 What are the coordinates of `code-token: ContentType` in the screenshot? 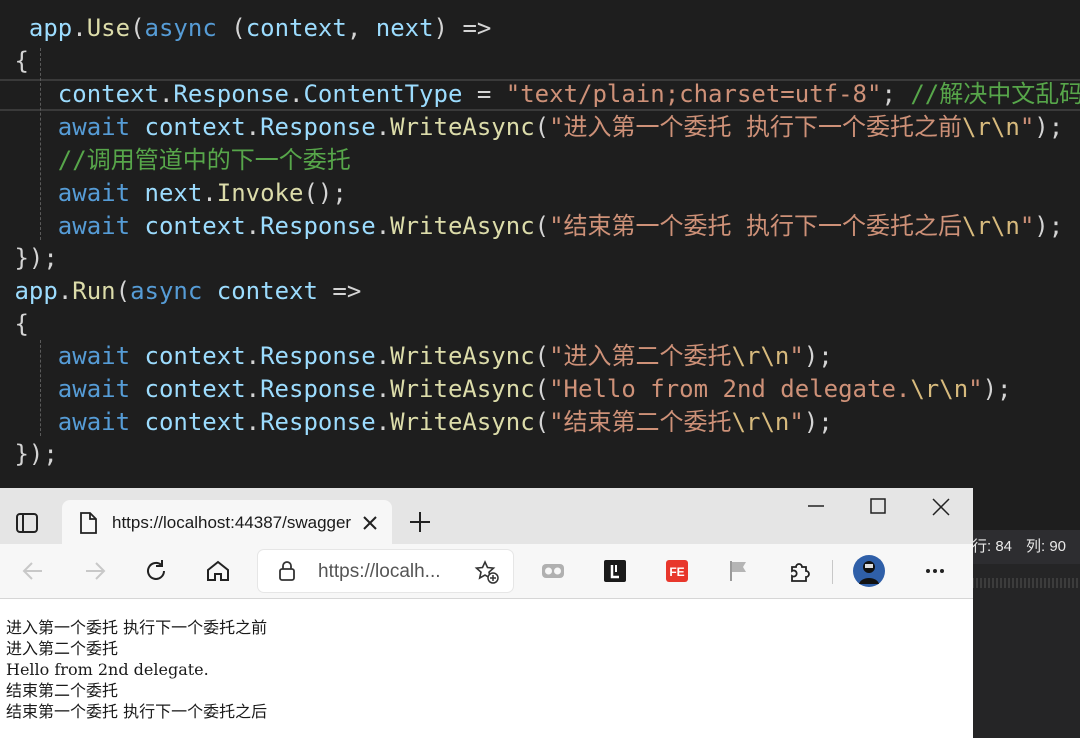 It's located at (383, 94).